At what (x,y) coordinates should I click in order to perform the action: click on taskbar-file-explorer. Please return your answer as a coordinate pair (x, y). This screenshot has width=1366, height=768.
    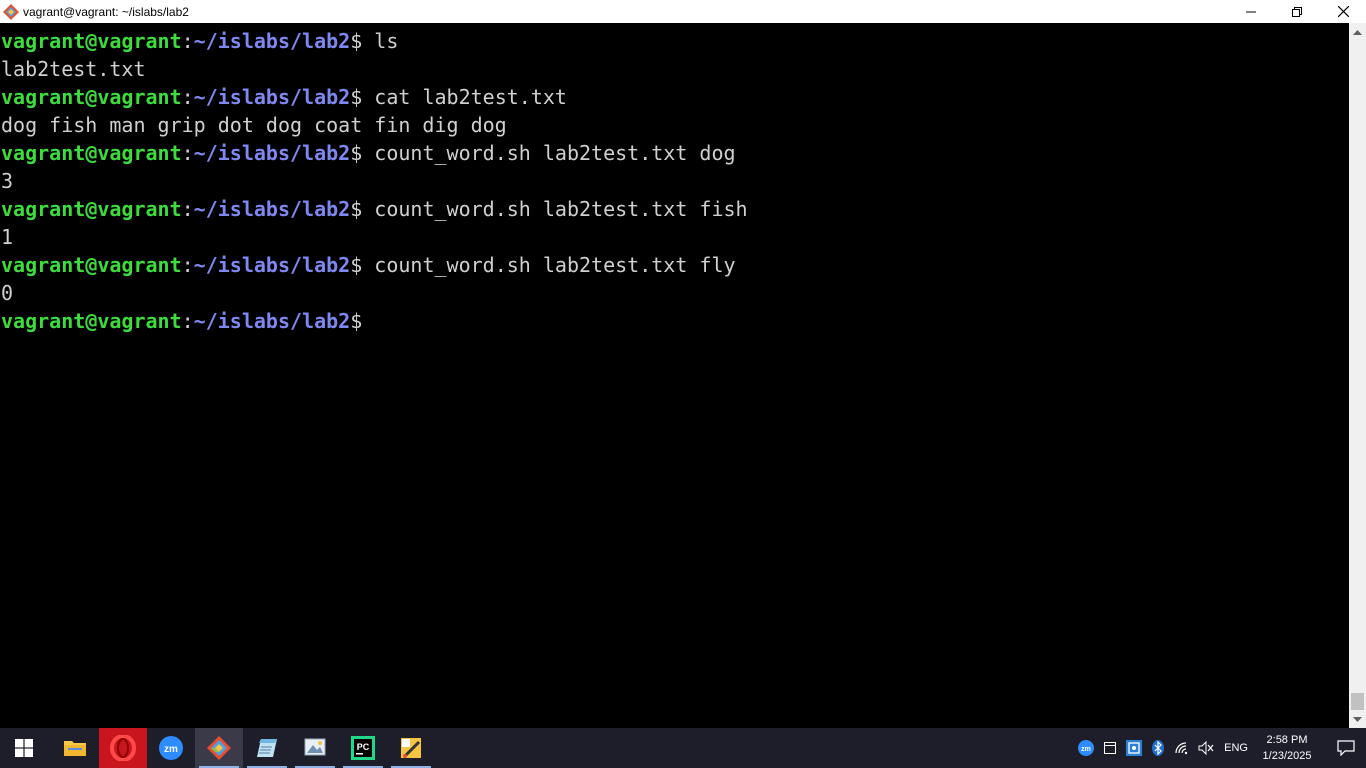
    Looking at the image, I should click on (75, 748).